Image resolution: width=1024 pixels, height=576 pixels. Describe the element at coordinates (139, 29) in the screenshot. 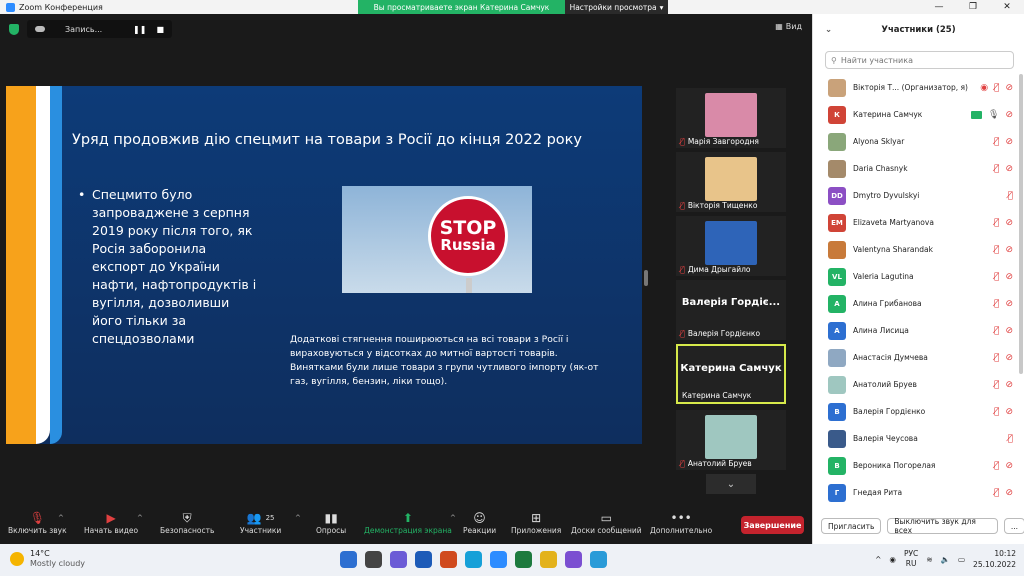

I see `pause-recording-button: ❚❚` at that location.